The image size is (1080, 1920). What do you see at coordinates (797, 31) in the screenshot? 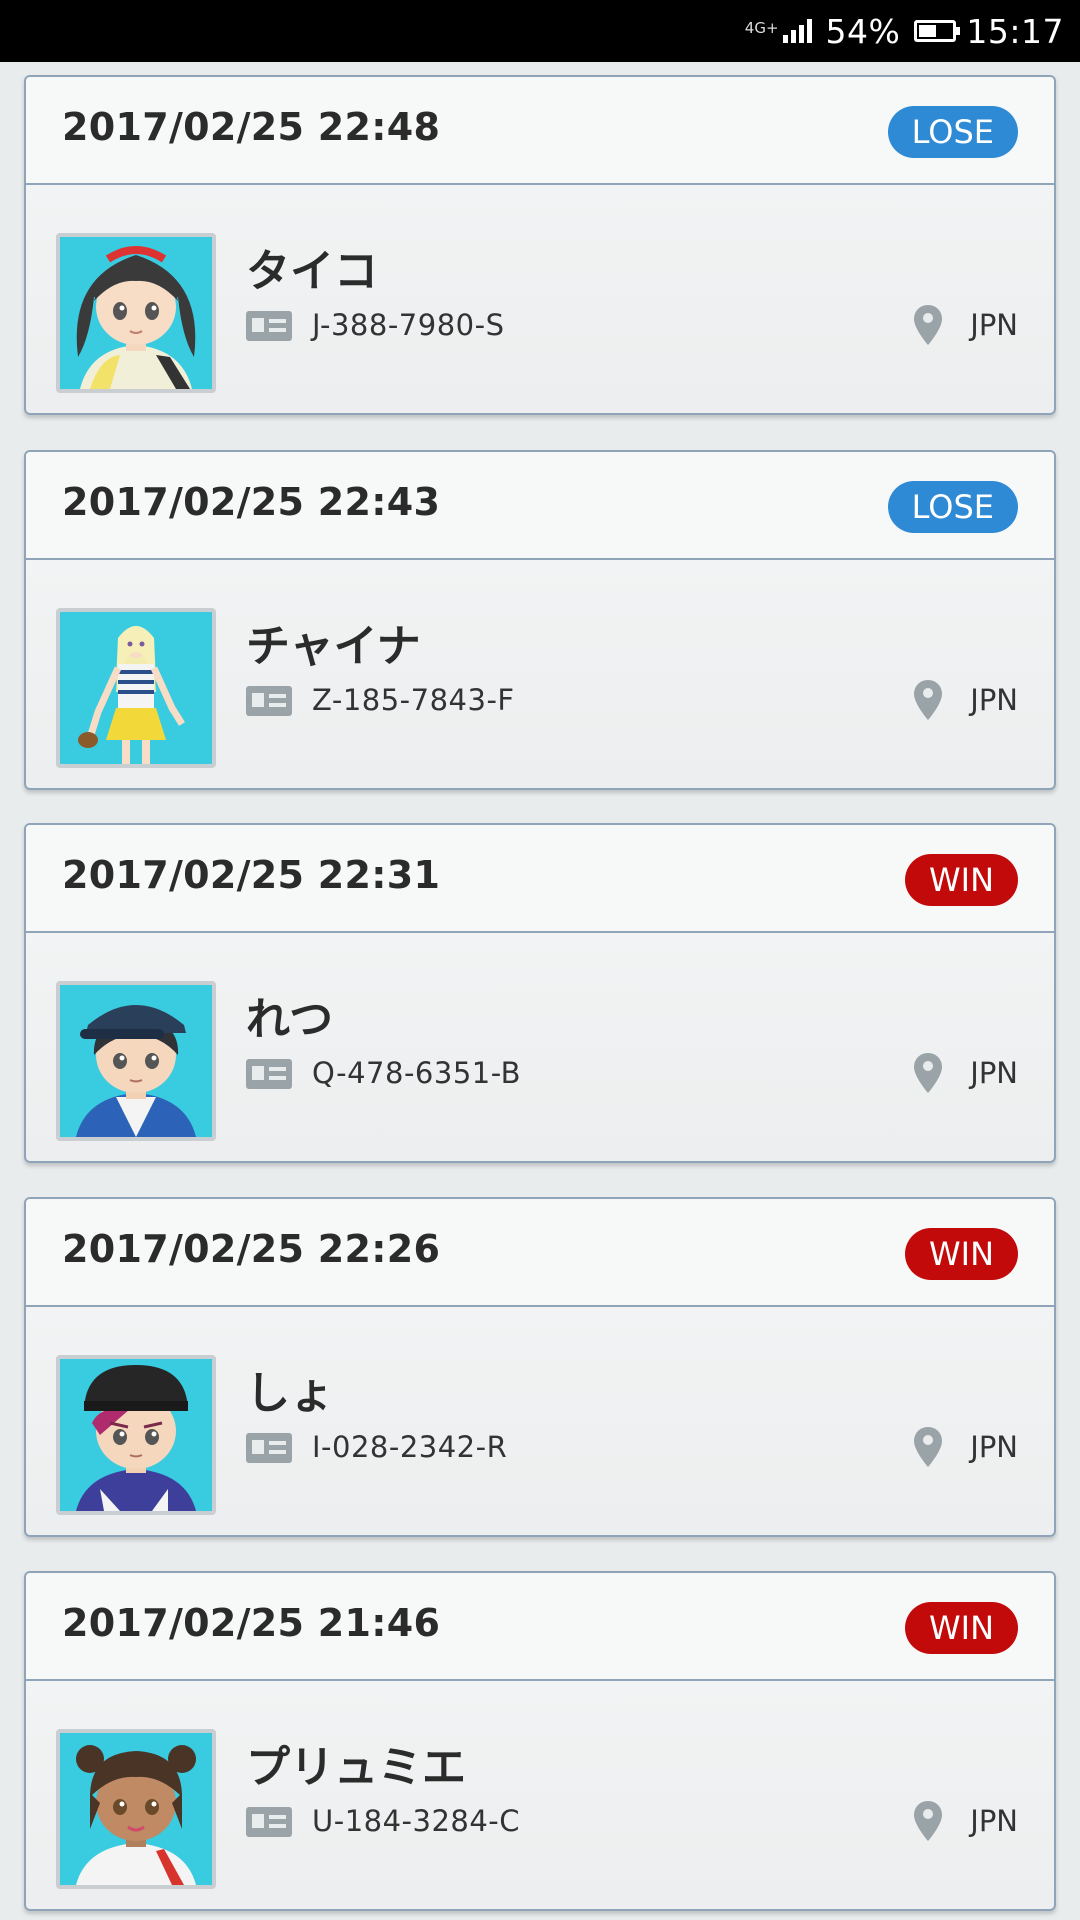
I see `signal-icon` at bounding box center [797, 31].